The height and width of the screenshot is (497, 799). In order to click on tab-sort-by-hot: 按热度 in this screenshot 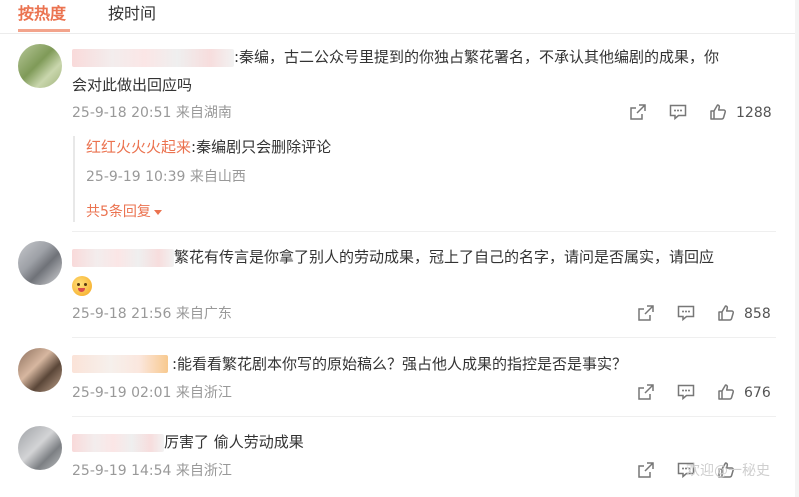, I will do `click(42, 14)`.